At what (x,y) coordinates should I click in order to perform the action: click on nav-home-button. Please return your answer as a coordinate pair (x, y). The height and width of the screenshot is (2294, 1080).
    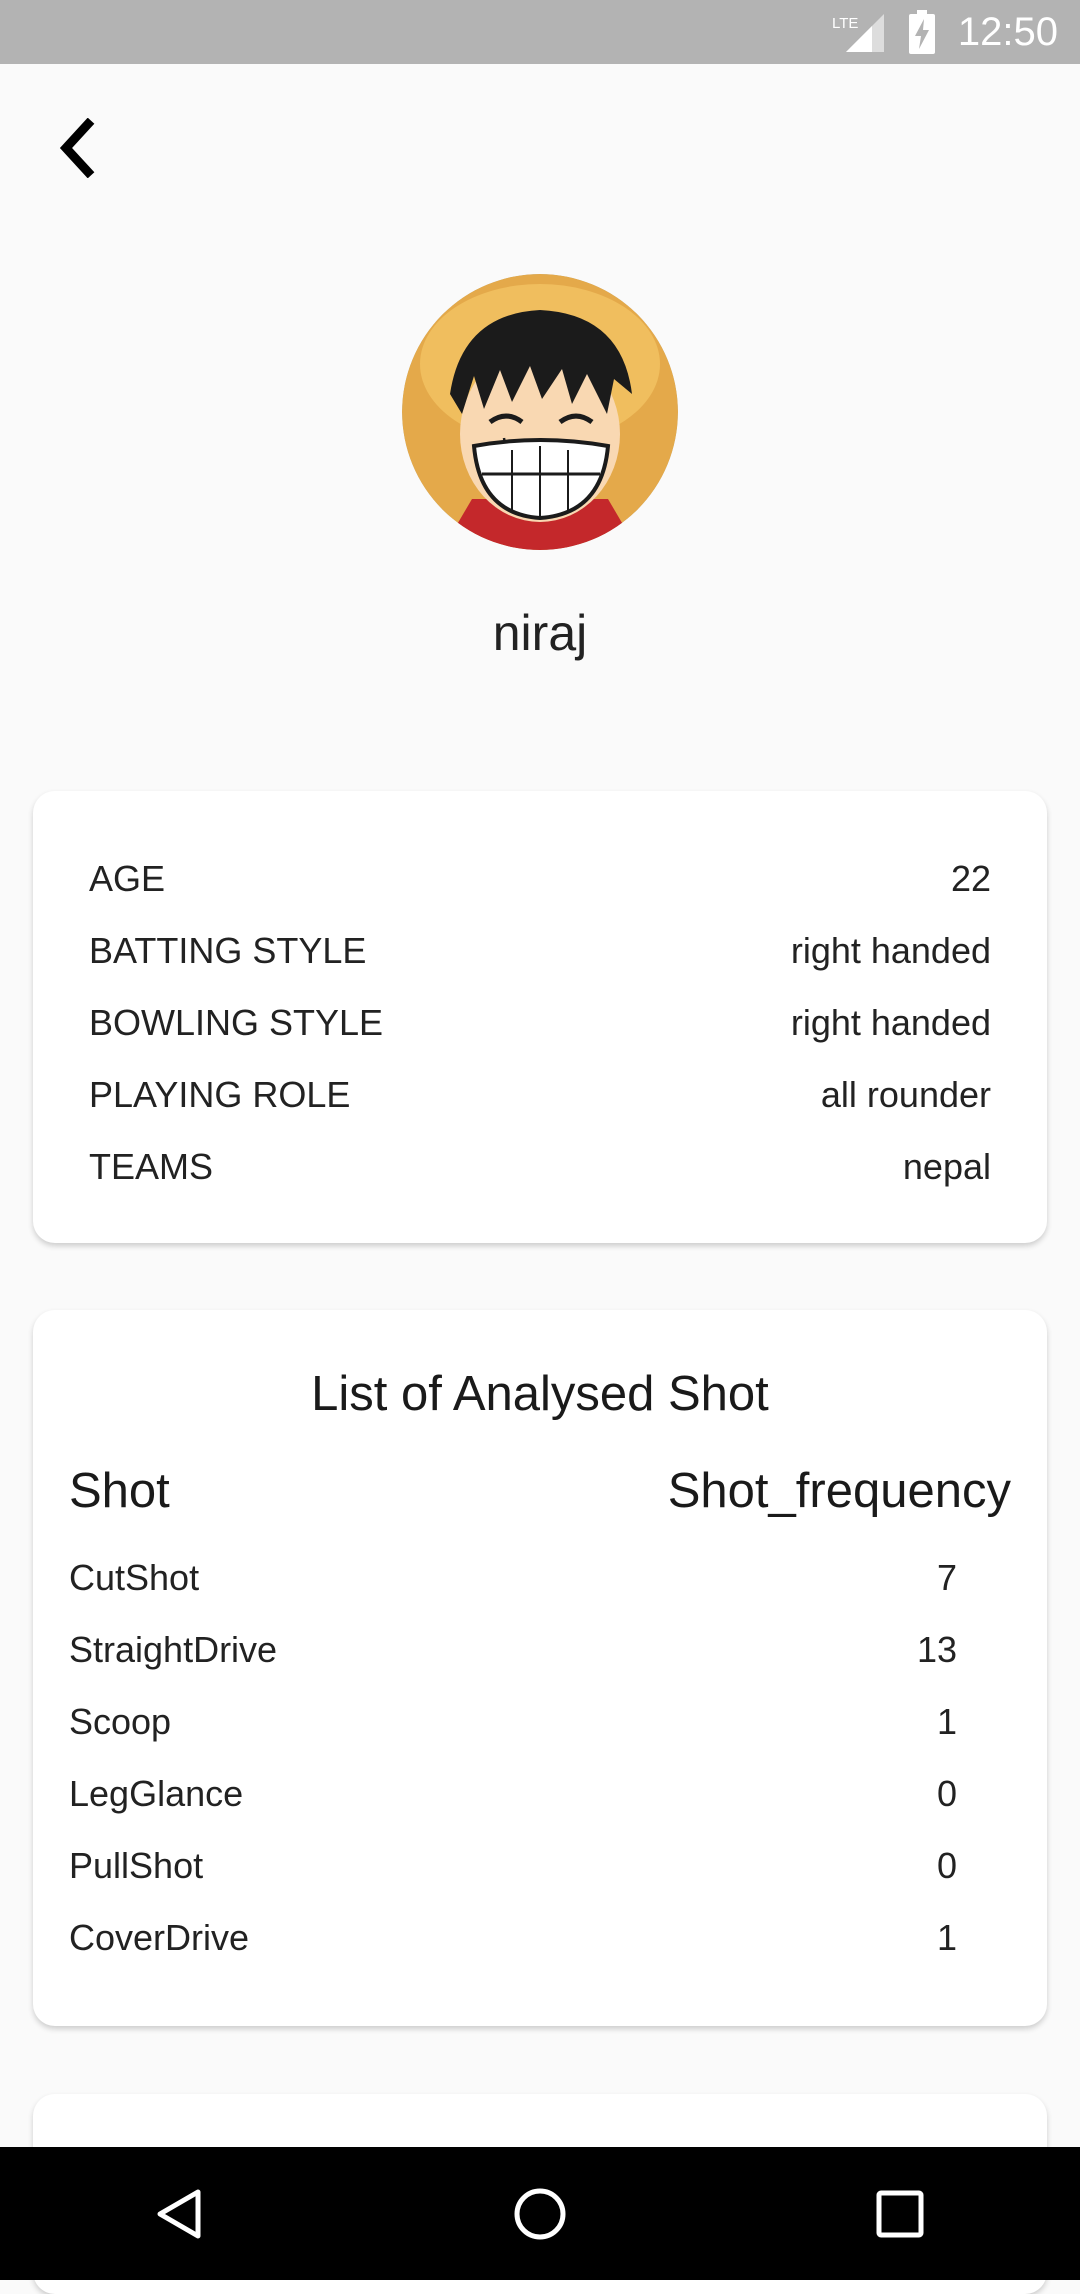
    Looking at the image, I should click on (540, 2214).